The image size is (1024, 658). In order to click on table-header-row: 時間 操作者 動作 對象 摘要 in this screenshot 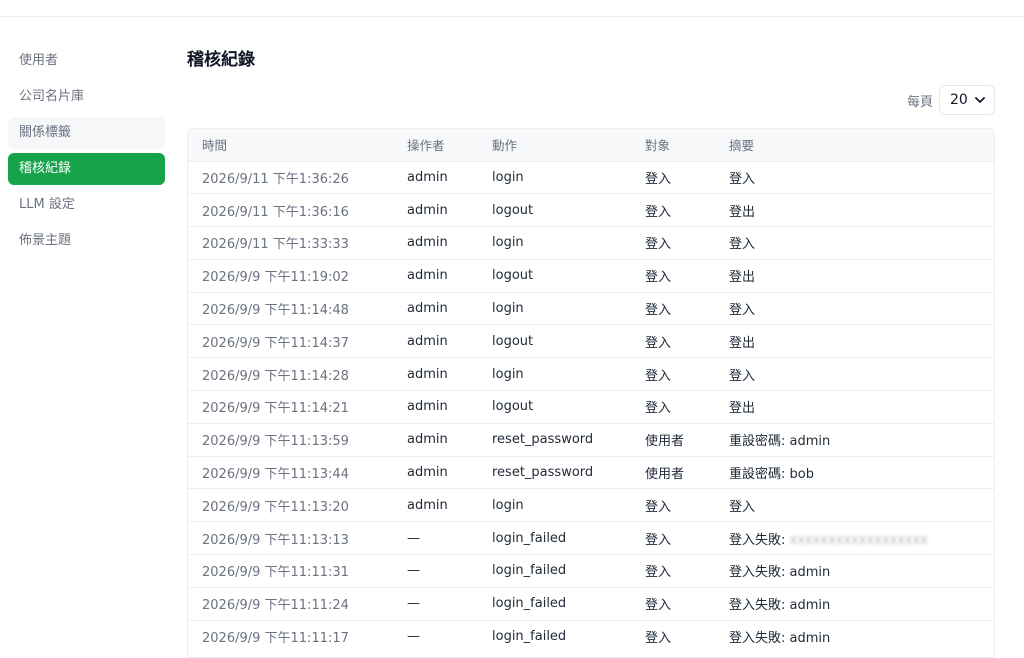, I will do `click(591, 145)`.